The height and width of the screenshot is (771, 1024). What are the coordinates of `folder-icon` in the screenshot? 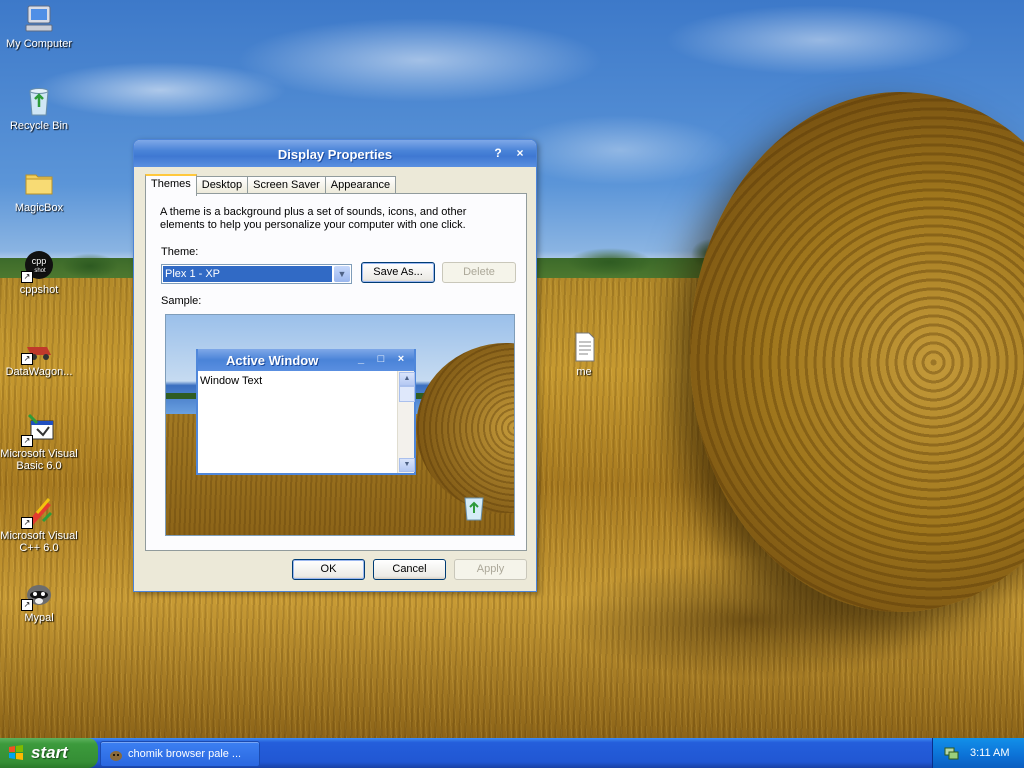 It's located at (39, 183).